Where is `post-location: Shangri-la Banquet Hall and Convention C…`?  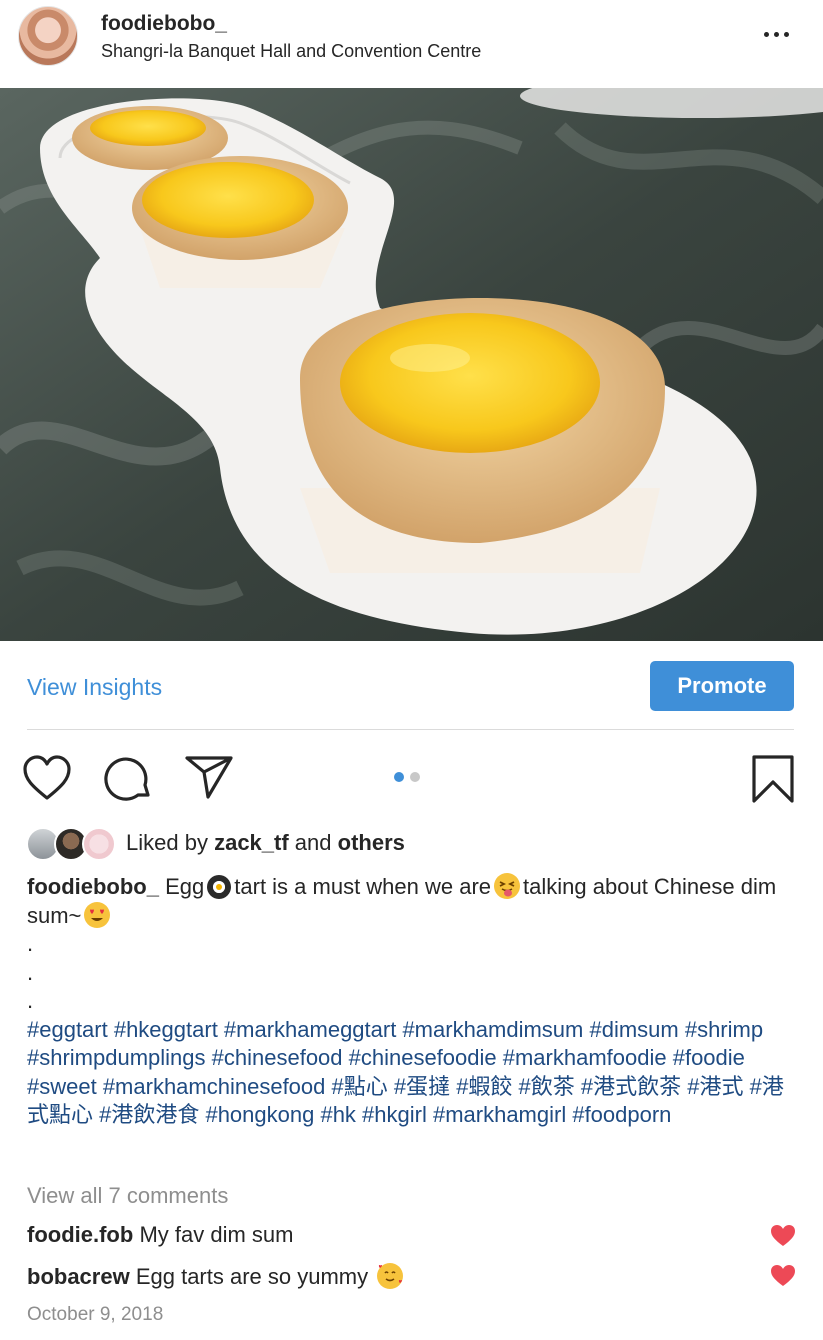 post-location: Shangri-la Banquet Hall and Convention C… is located at coordinates (291, 51).